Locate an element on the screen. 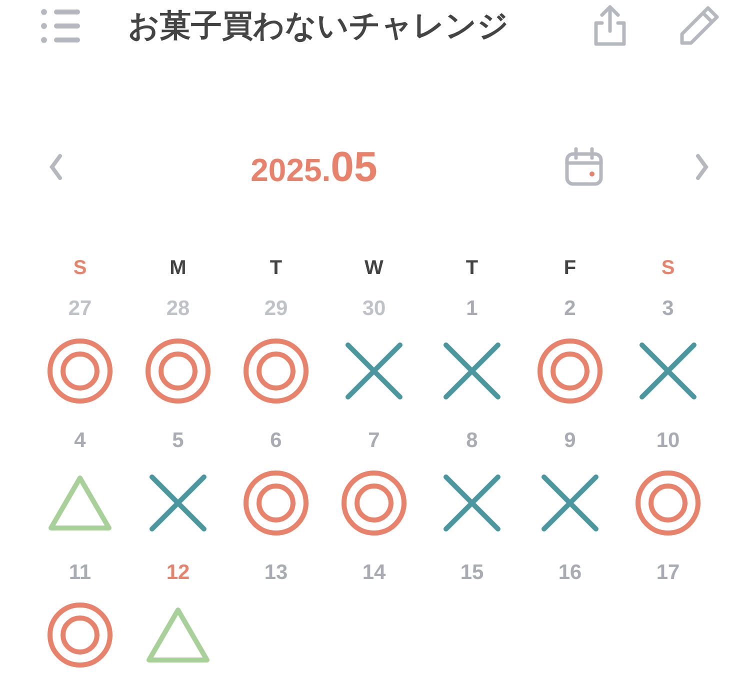 This screenshot has width=750, height=693. day-number: 7 is located at coordinates (374, 441).